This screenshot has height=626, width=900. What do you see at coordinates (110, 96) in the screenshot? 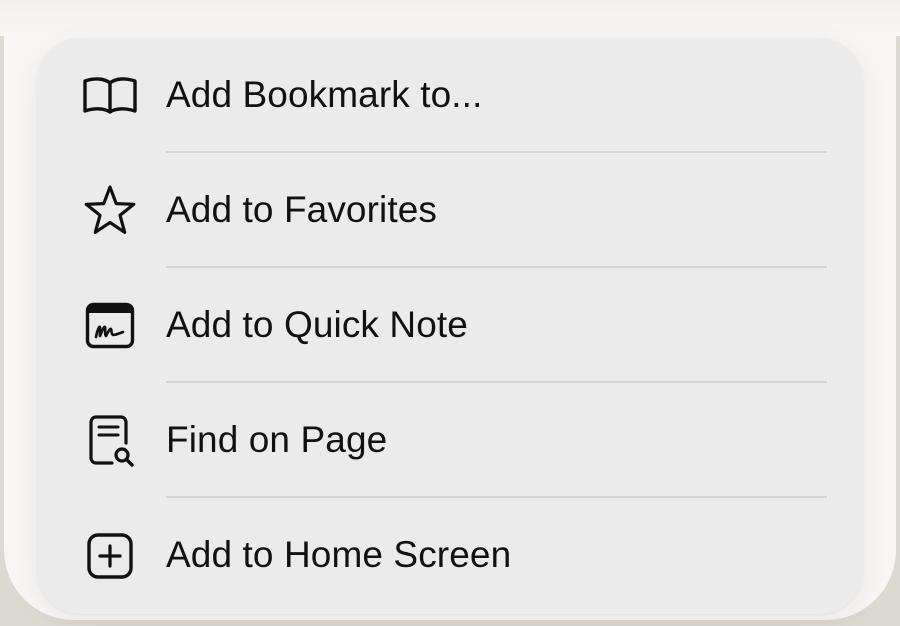
I see `book-icon` at bounding box center [110, 96].